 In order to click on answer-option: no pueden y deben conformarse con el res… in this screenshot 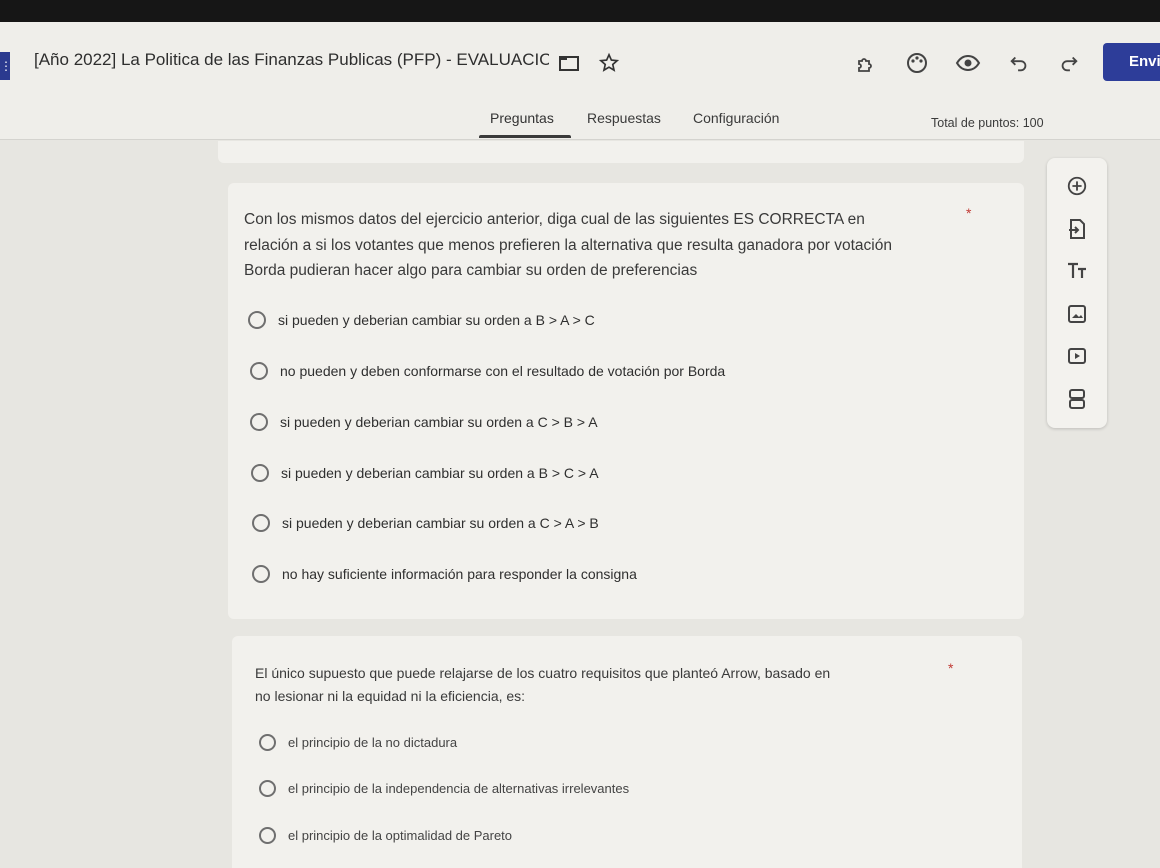, I will do `click(487, 371)`.